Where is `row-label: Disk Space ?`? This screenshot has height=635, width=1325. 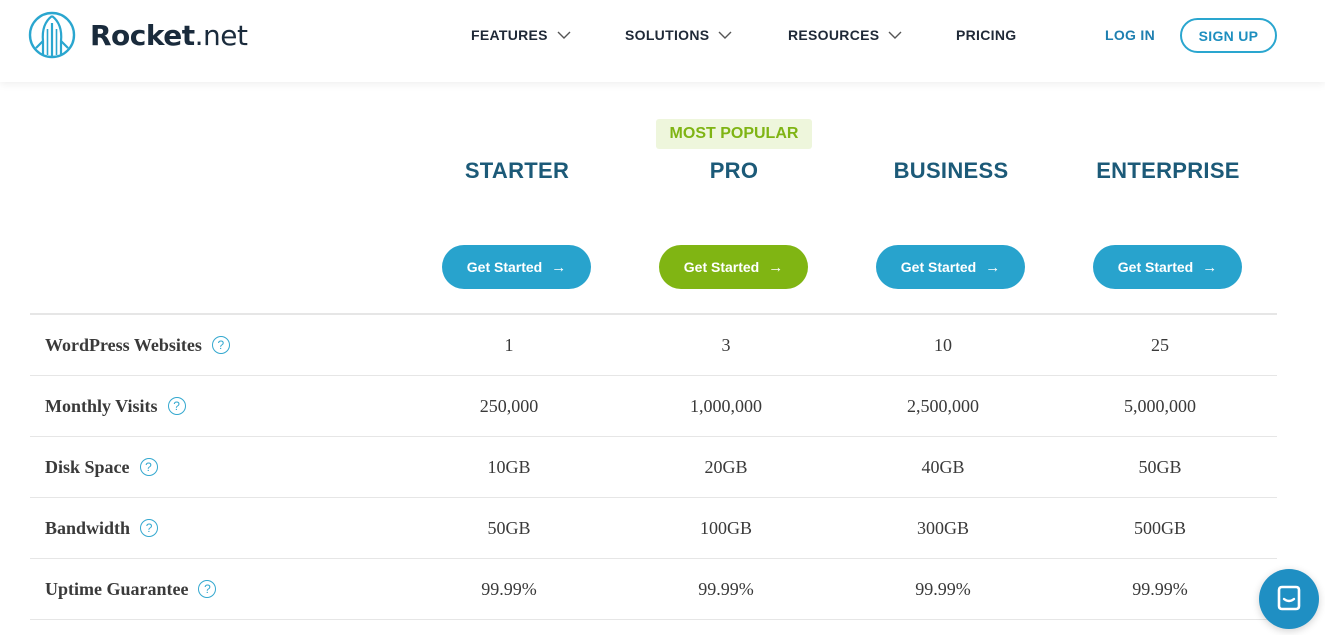 row-label: Disk Space ? is located at coordinates (101, 467).